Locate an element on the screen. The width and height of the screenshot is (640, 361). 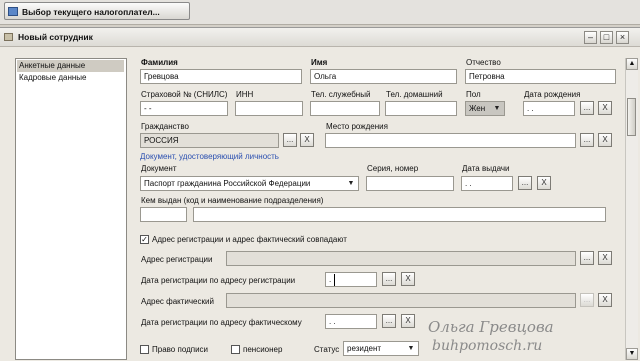
issued-by-code-field is located at coordinates (163, 214).